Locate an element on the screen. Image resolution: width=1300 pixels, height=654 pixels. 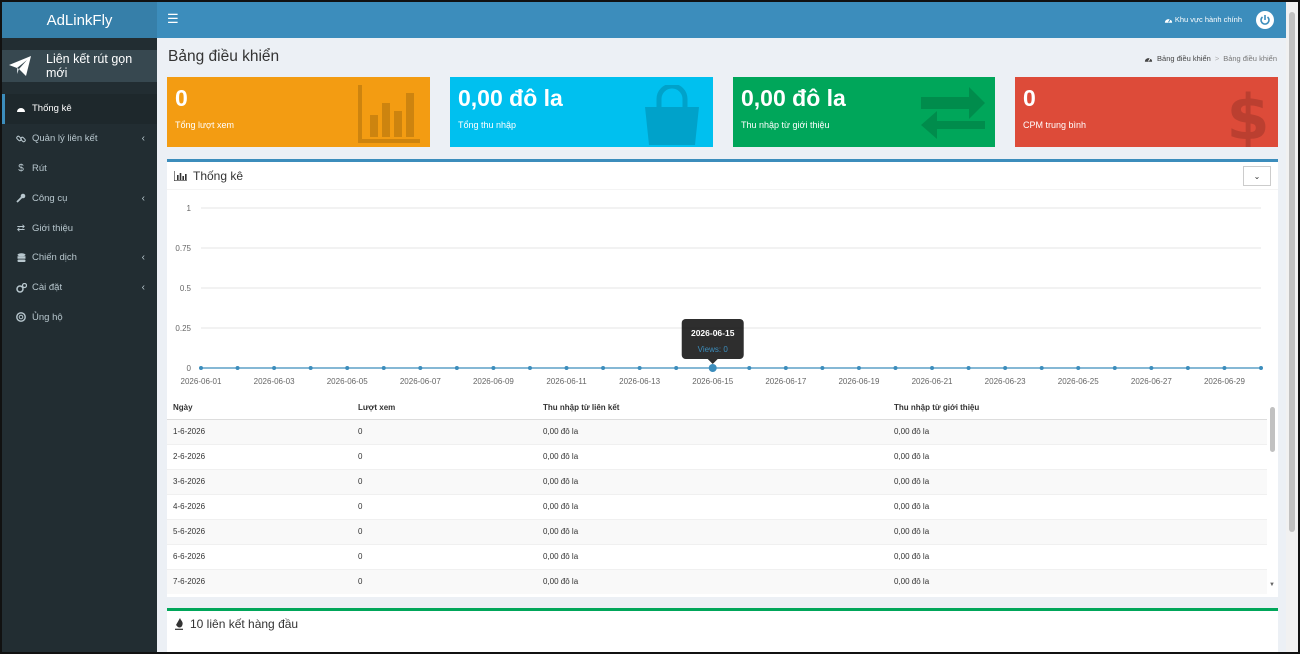
top-links-panel: 10 liên kết hàng đầu is located at coordinates (722, 630).